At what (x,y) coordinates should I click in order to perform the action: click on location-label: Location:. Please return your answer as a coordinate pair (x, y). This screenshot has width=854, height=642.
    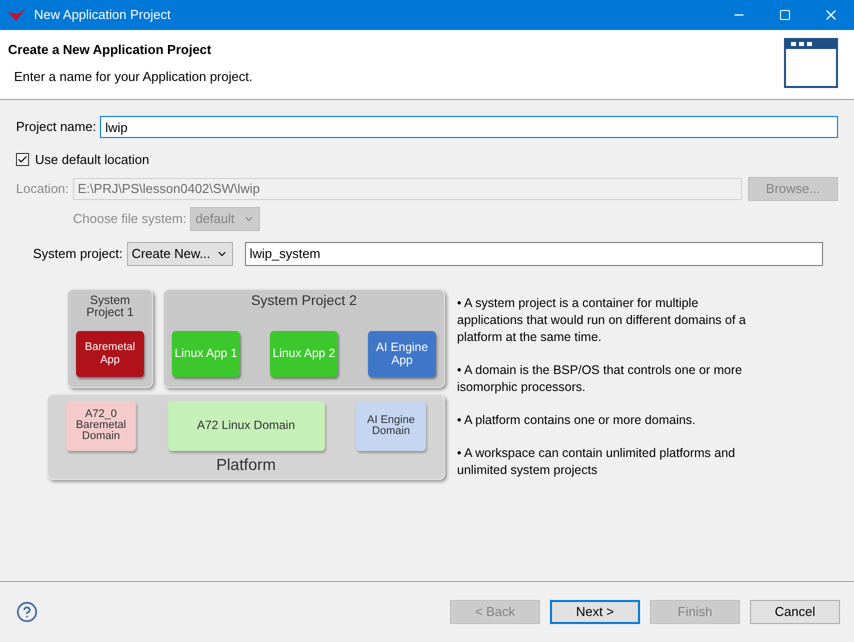
    Looking at the image, I should click on (42, 189).